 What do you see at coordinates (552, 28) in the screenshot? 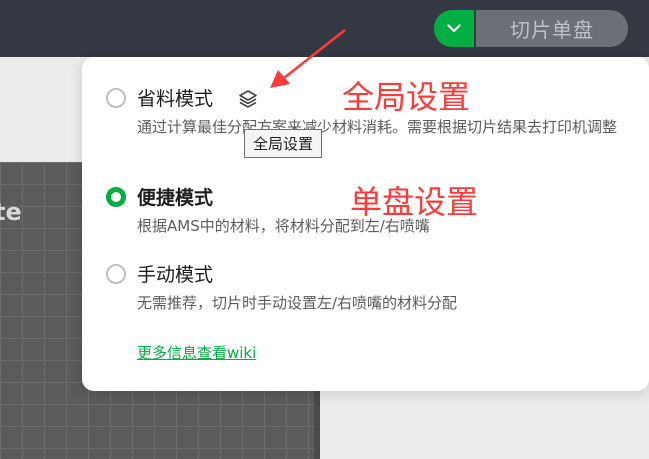
I see `slice-plate-button: 切片单盘` at bounding box center [552, 28].